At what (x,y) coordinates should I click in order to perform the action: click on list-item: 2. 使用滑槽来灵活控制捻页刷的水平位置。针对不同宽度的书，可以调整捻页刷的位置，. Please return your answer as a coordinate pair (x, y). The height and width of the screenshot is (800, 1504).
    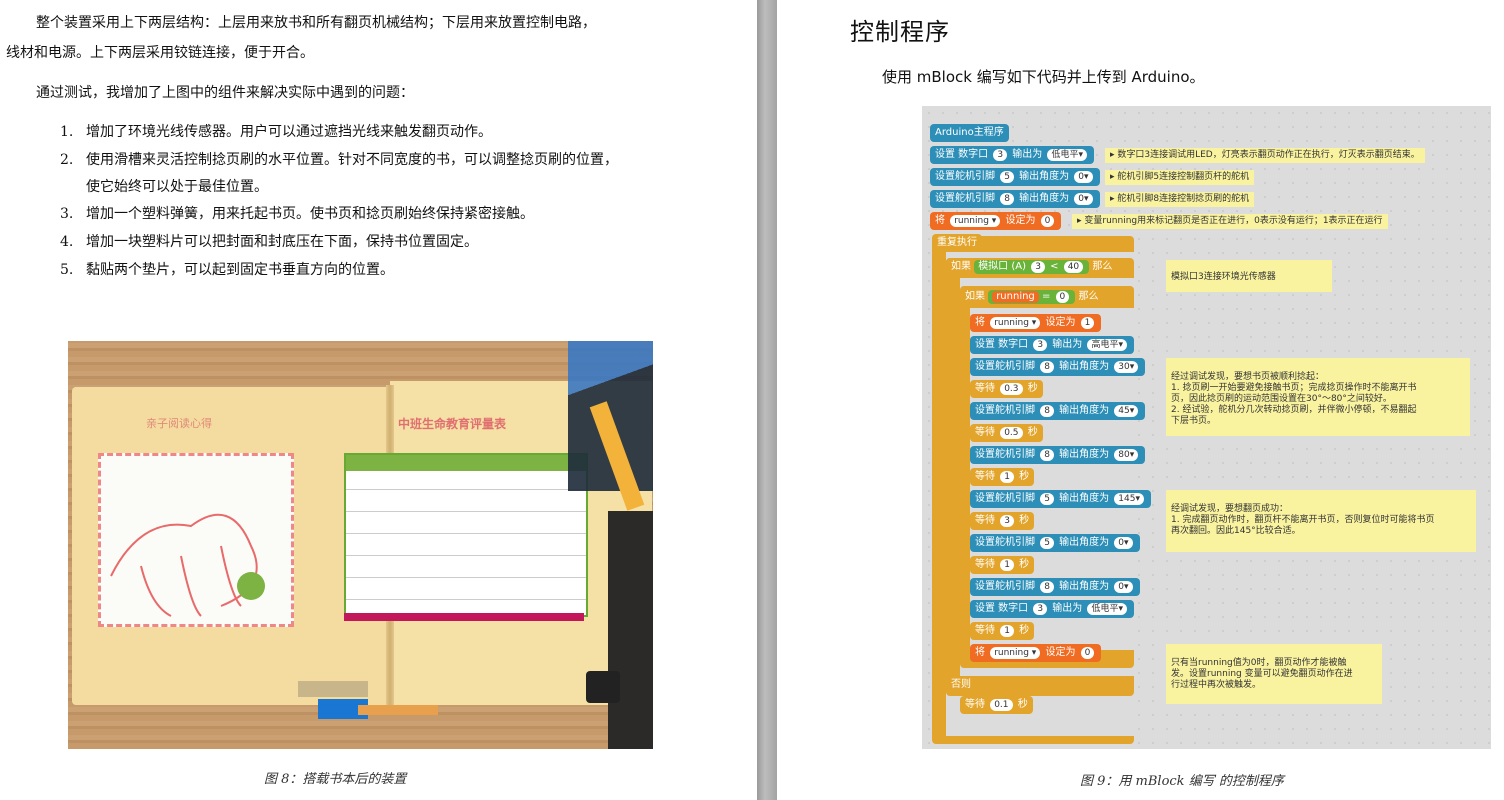
    Looking at the image, I should click on (339, 160).